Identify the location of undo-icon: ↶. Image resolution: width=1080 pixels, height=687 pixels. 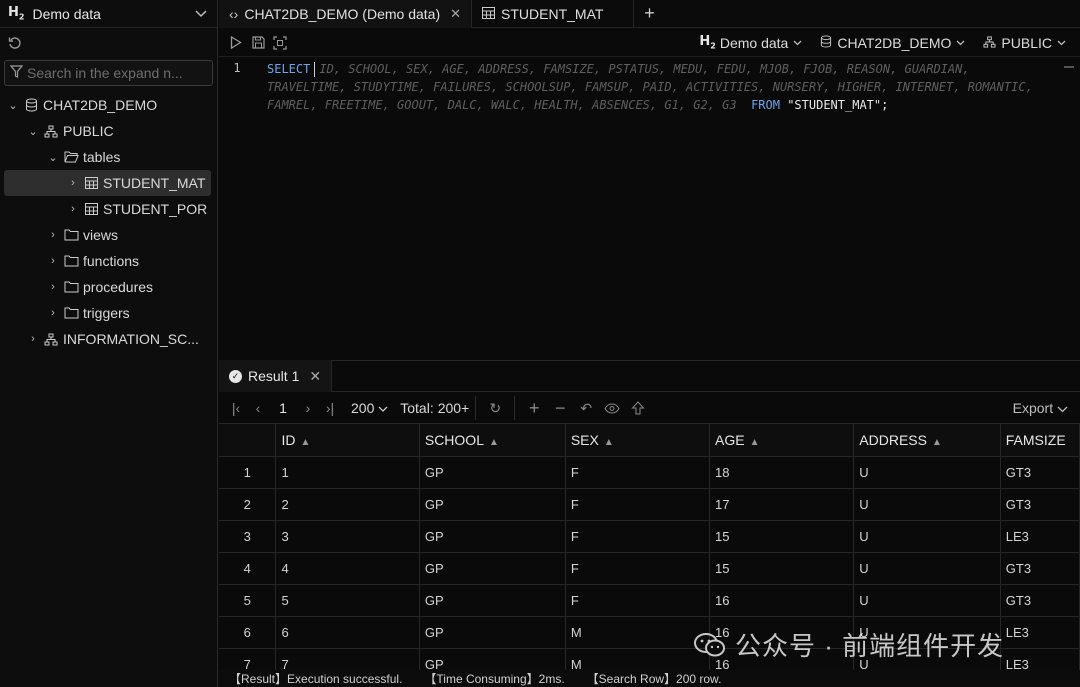
(586, 408).